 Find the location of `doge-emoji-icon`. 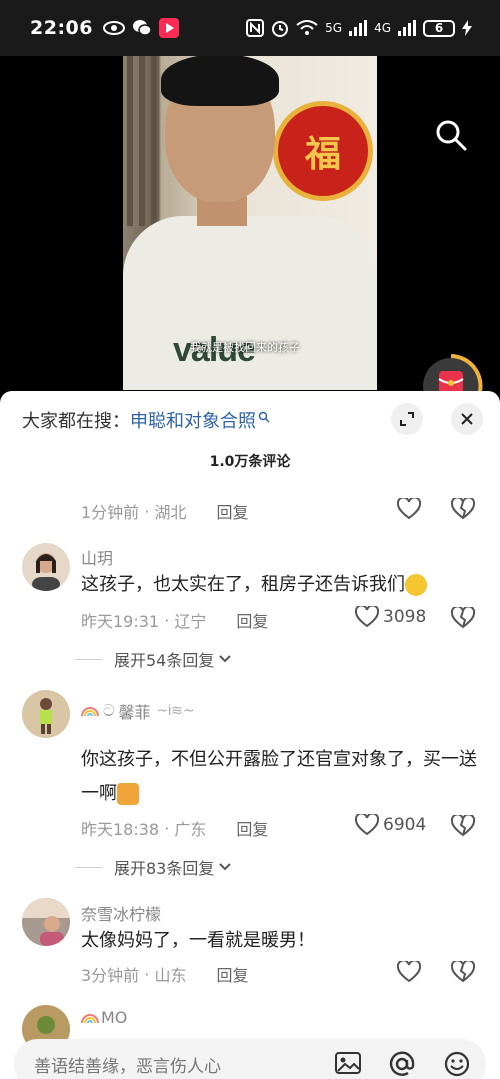

doge-emoji-icon is located at coordinates (128, 794).